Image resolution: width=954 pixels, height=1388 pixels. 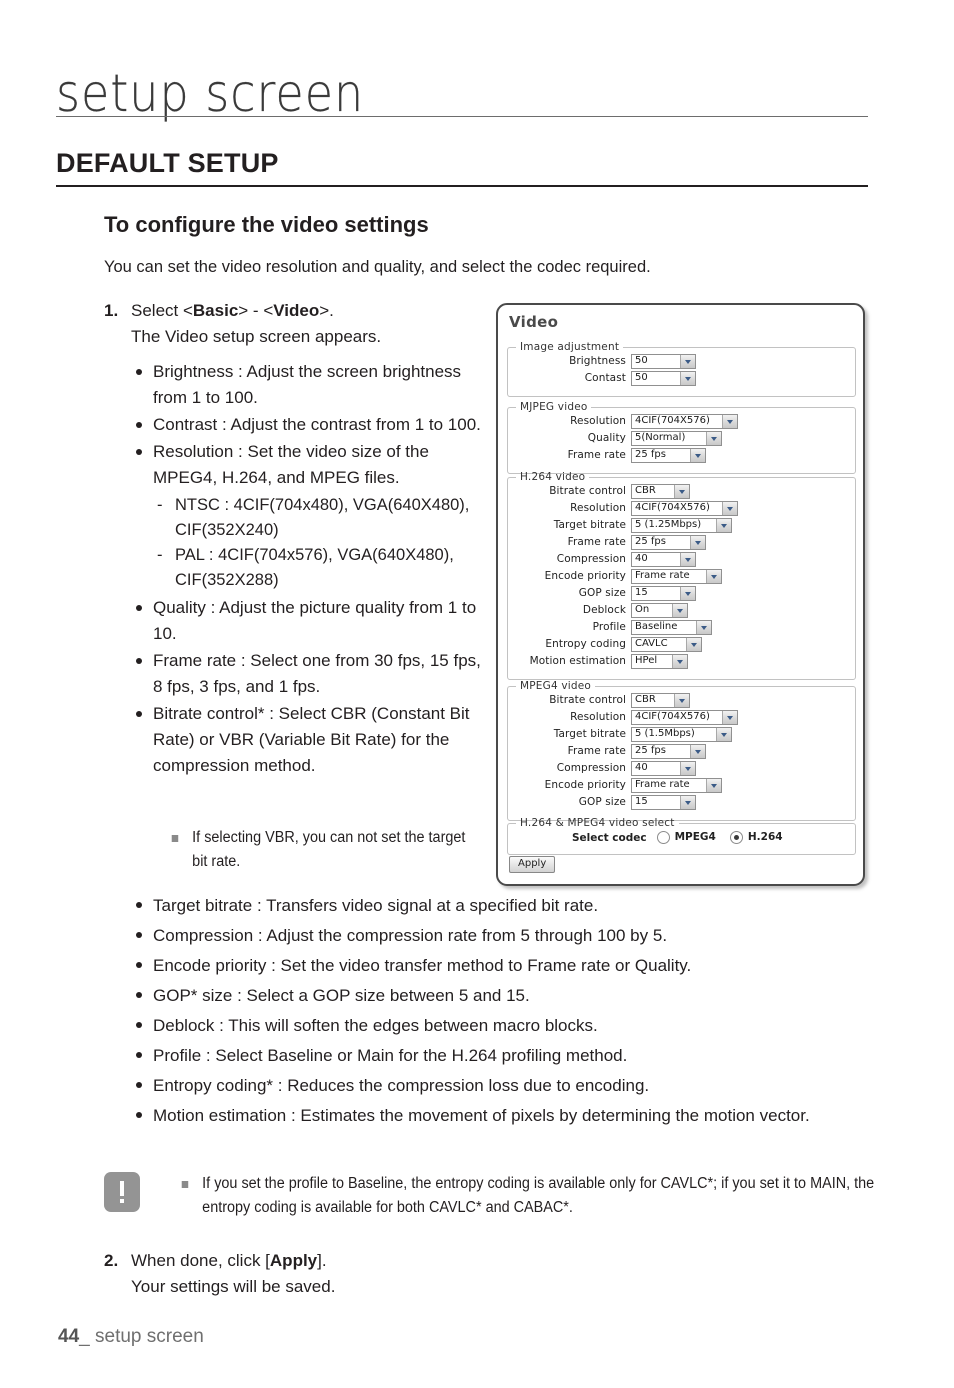 What do you see at coordinates (604, 610) in the screenshot?
I see `label-deblock: Deblock` at bounding box center [604, 610].